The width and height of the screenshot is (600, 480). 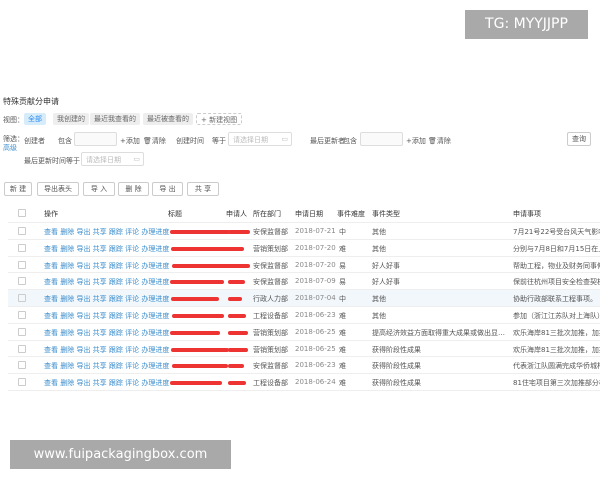 I want to click on select-all-checkbox, so click(x=22, y=213).